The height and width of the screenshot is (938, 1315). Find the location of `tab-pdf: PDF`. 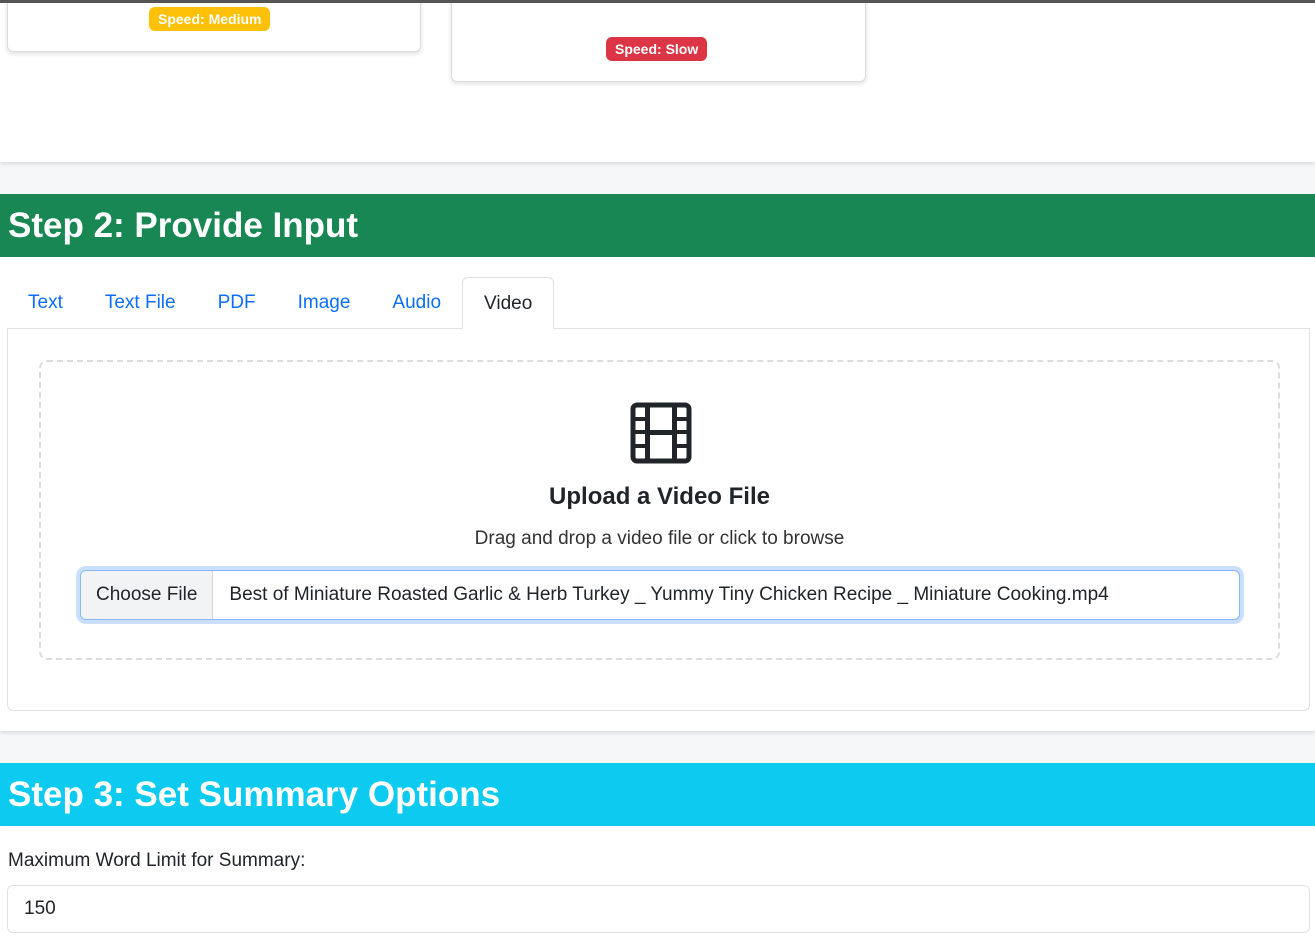

tab-pdf: PDF is located at coordinates (237, 303).